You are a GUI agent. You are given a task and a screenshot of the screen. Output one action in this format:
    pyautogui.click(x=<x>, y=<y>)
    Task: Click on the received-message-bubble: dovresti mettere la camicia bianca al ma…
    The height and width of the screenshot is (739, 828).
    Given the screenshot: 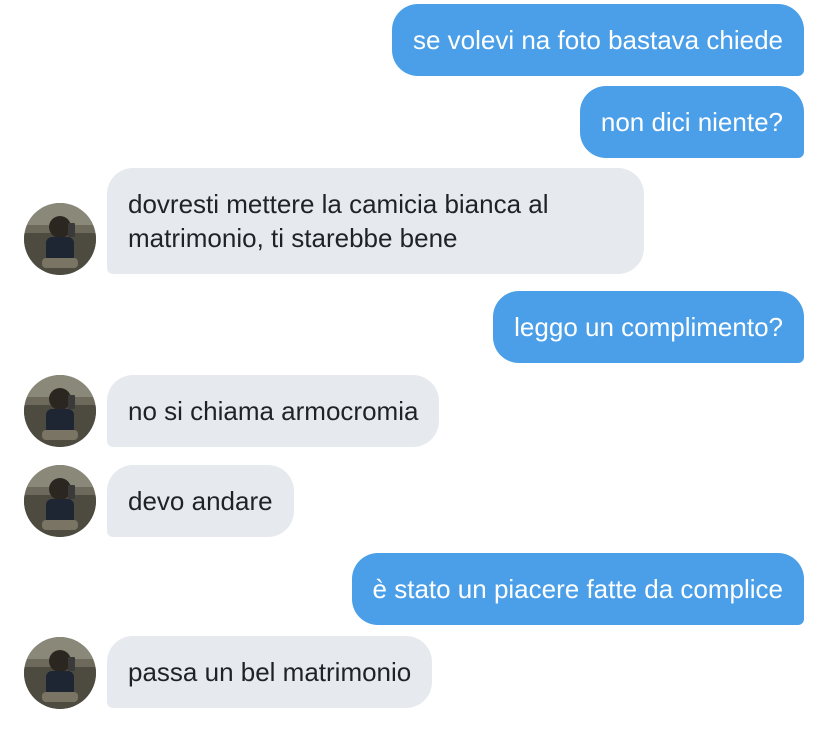 What is the action you would take?
    pyautogui.click(x=375, y=221)
    